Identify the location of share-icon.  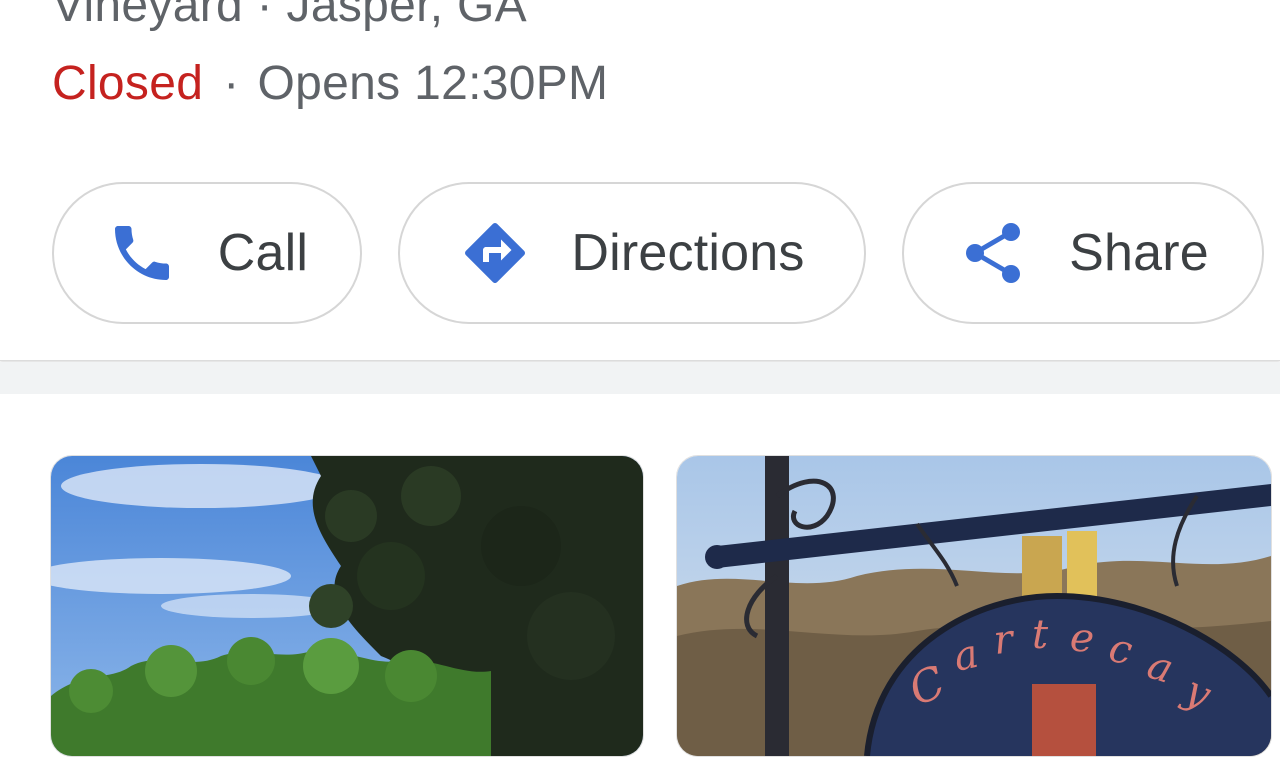
(993, 253).